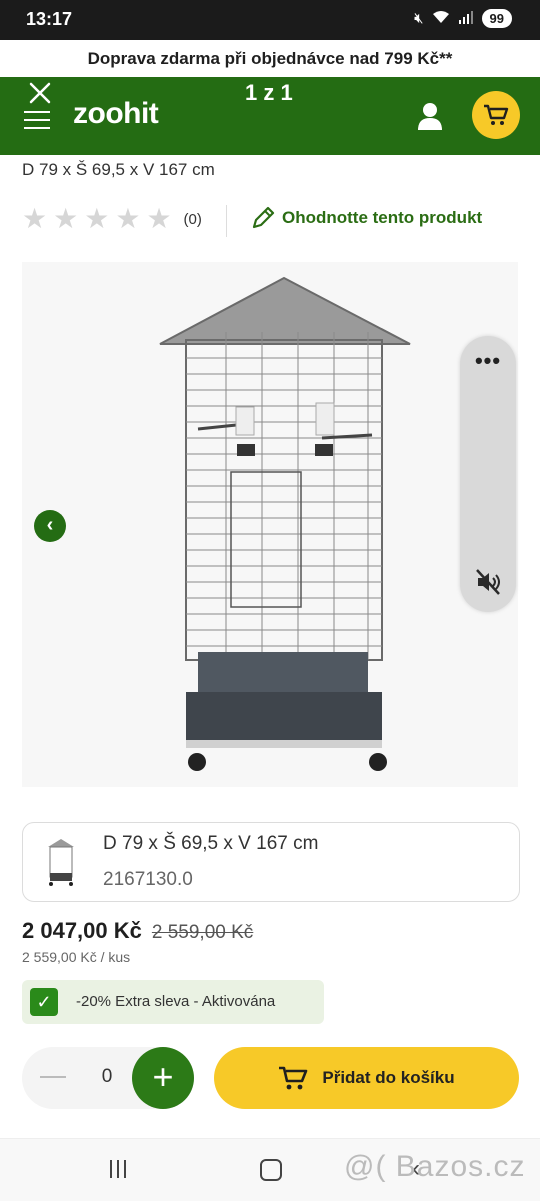 This screenshot has width=540, height=1201. I want to click on variant-option: D 79 x Š 69,5 x V 167 cm 2167130.0, so click(271, 862).